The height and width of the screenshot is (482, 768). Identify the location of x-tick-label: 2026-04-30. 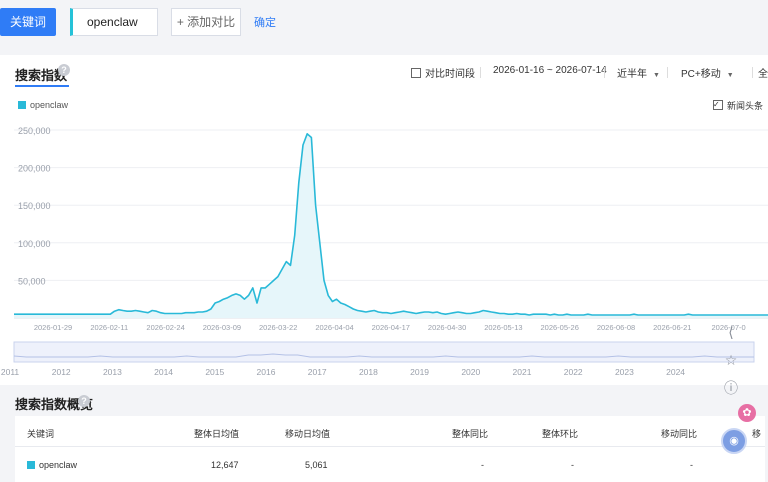
(447, 327).